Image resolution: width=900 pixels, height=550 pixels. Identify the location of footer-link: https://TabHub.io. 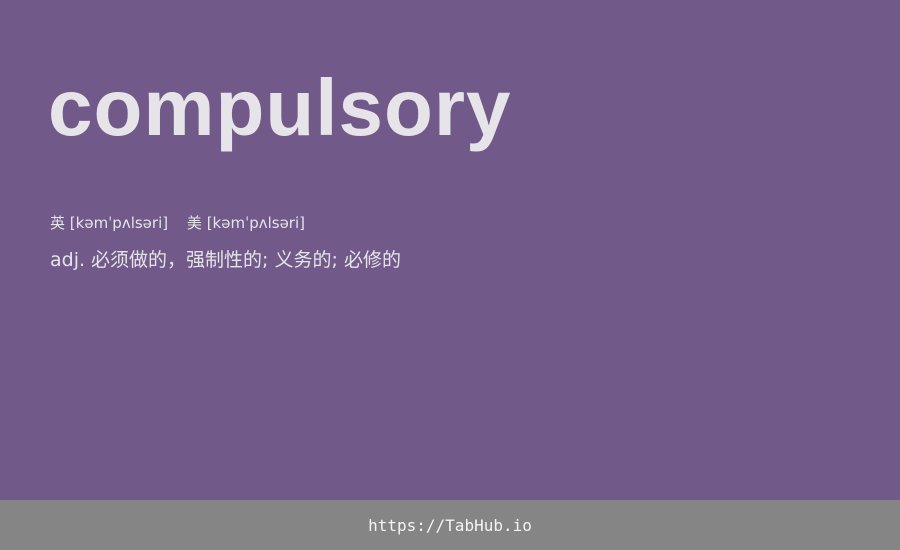
(450, 525).